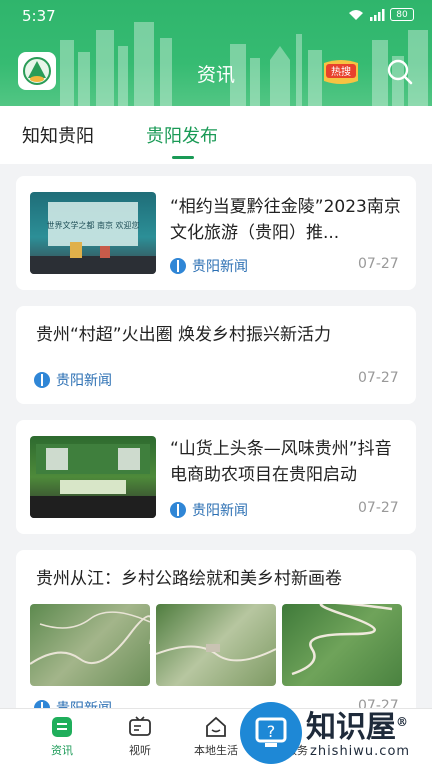  I want to click on site-watermark: ? 知识屋® zhishiwu.com, so click(336, 734).